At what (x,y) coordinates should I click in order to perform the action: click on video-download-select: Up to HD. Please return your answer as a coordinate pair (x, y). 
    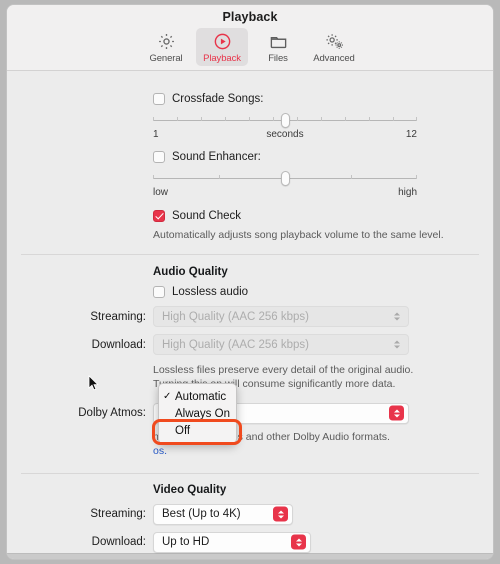
    Looking at the image, I should click on (232, 542).